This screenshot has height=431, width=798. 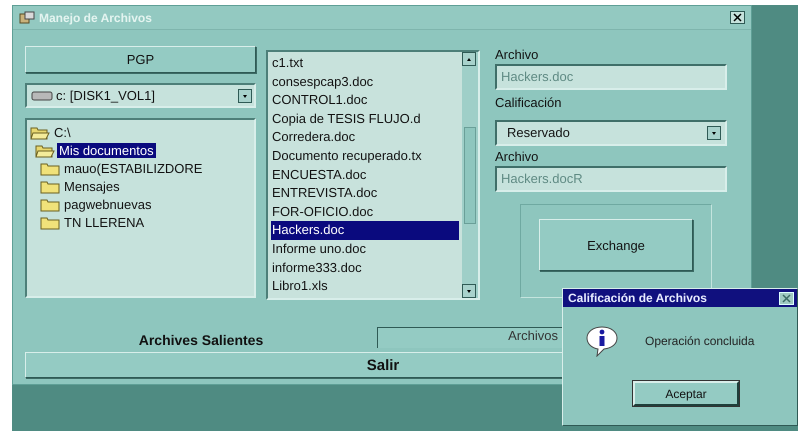 I want to click on file-item: CONTROL1.doc, so click(x=365, y=100).